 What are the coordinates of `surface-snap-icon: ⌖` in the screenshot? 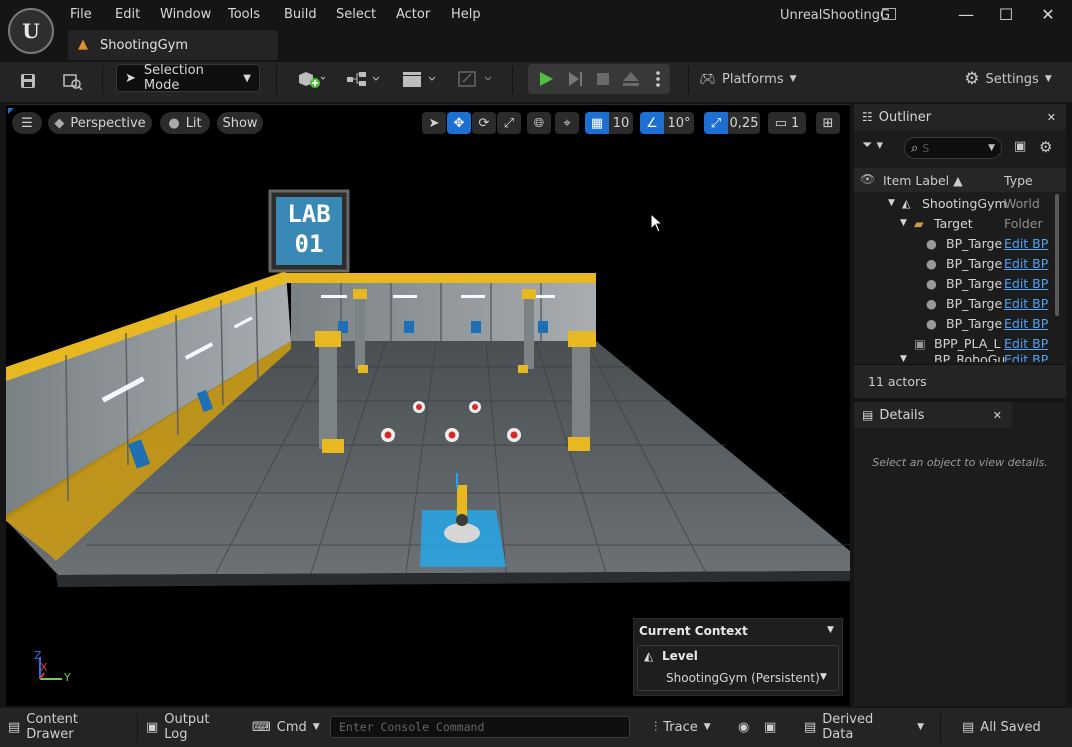 It's located at (567, 123).